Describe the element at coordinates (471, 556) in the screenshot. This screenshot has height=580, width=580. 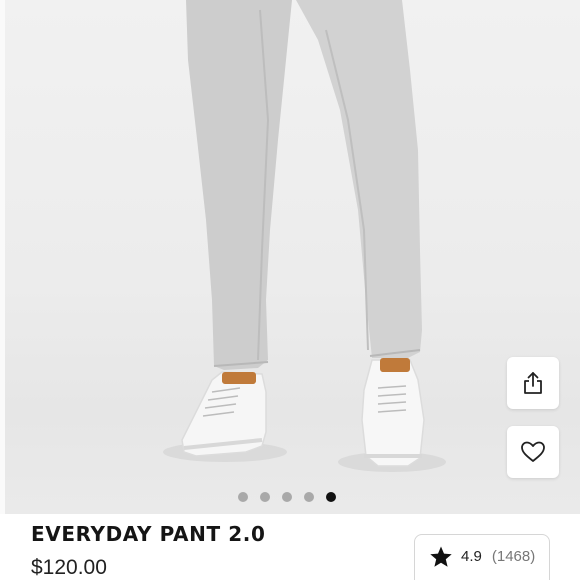
I see `rating-value: 4.9` at that location.